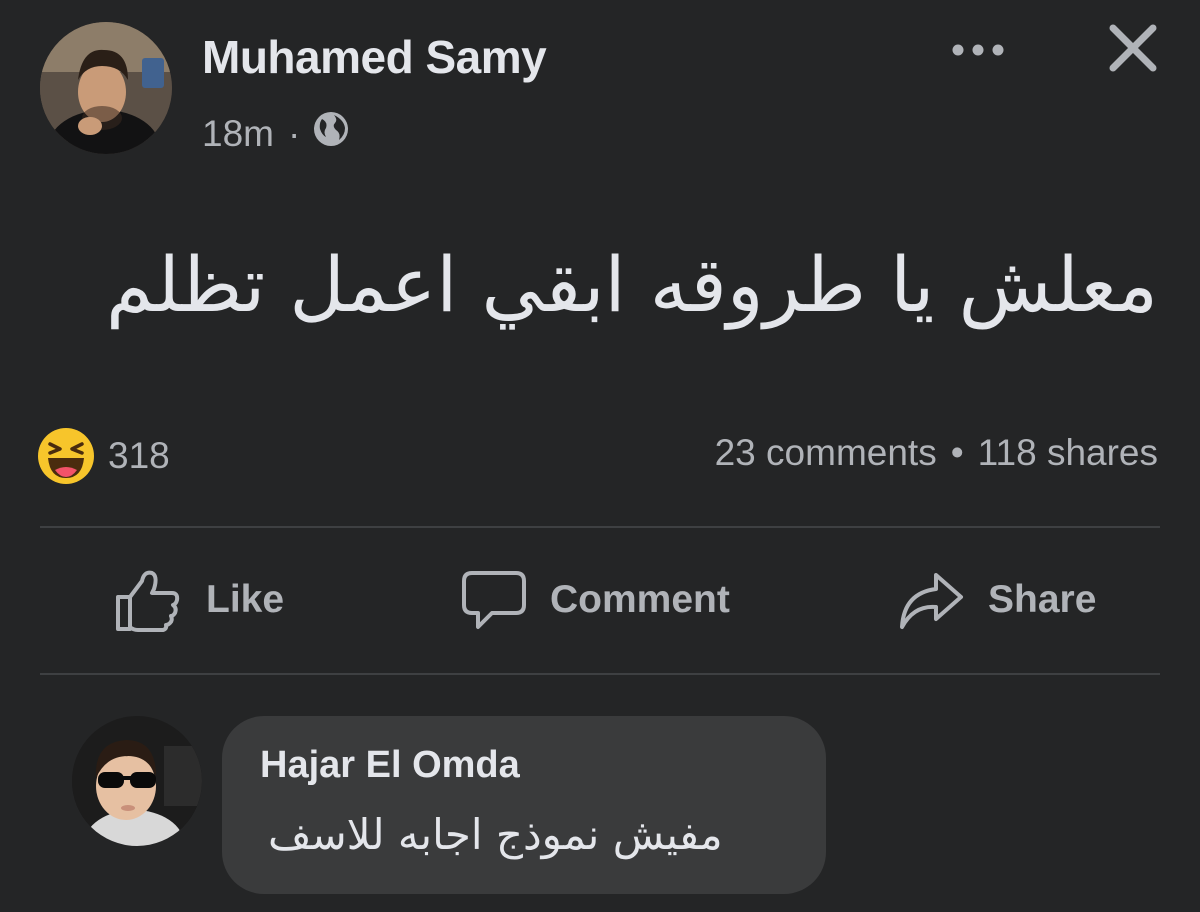  I want to click on comment-label: Comment, so click(640, 599).